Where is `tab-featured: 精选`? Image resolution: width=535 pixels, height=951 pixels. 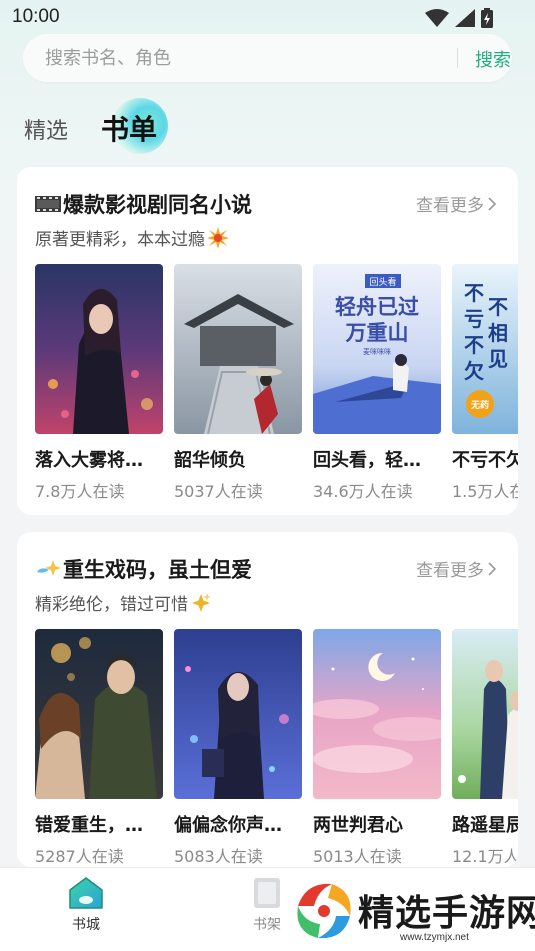 tab-featured: 精选 is located at coordinates (46, 129).